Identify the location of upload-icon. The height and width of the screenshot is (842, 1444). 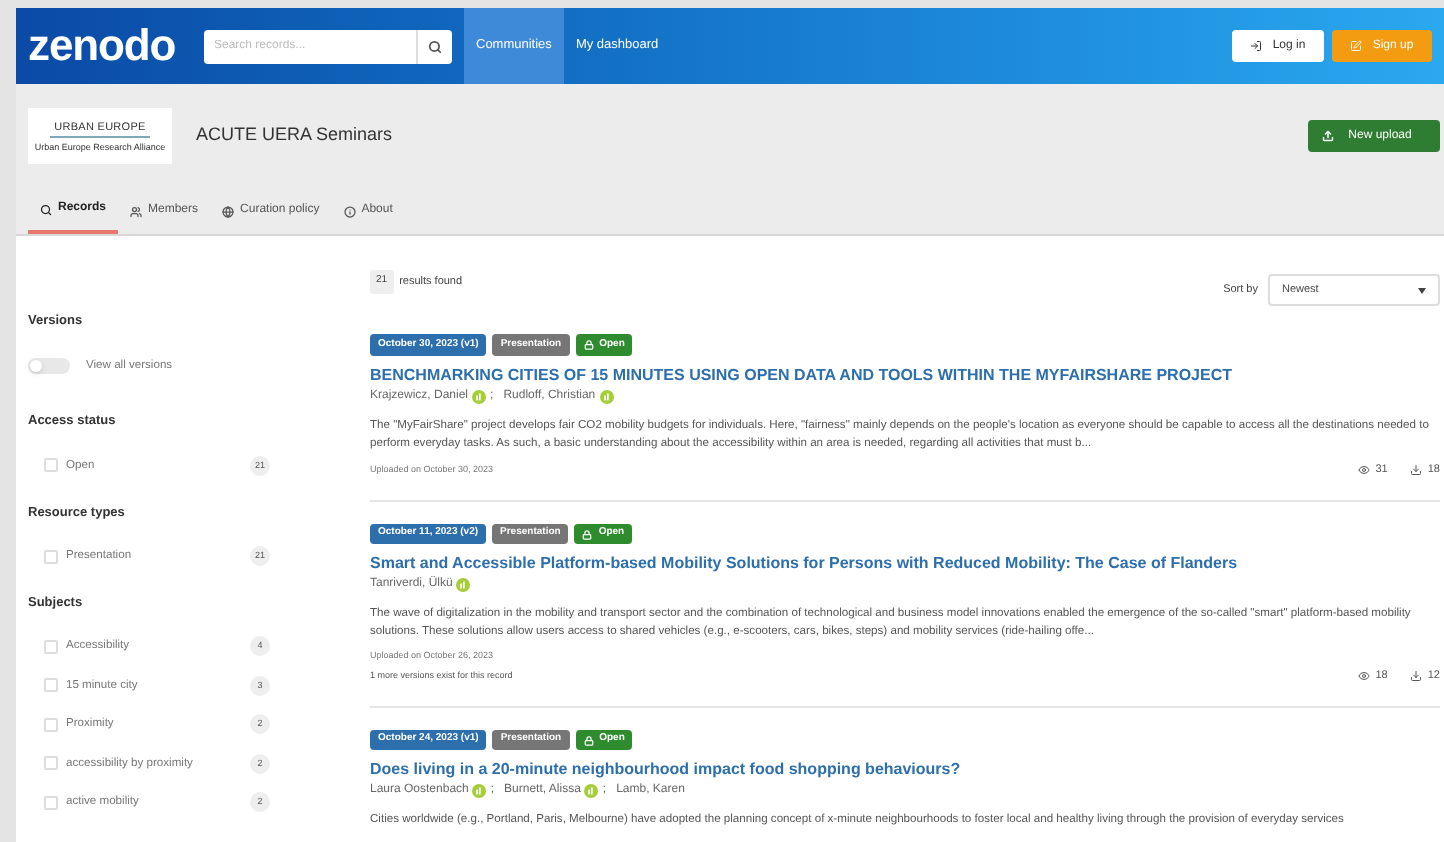
(1328, 136).